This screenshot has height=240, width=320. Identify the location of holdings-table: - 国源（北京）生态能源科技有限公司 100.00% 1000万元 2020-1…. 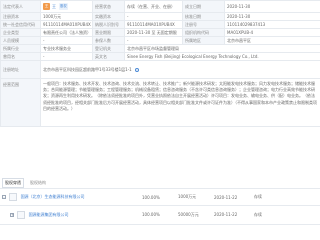
(160, 207).